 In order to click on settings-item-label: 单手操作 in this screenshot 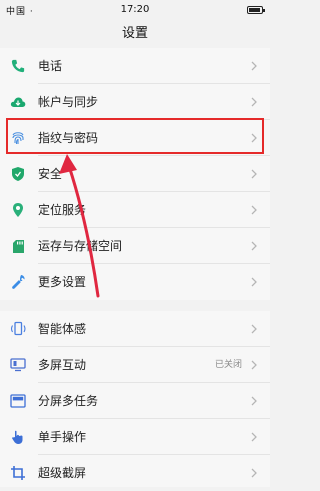, I will do `click(62, 437)`.